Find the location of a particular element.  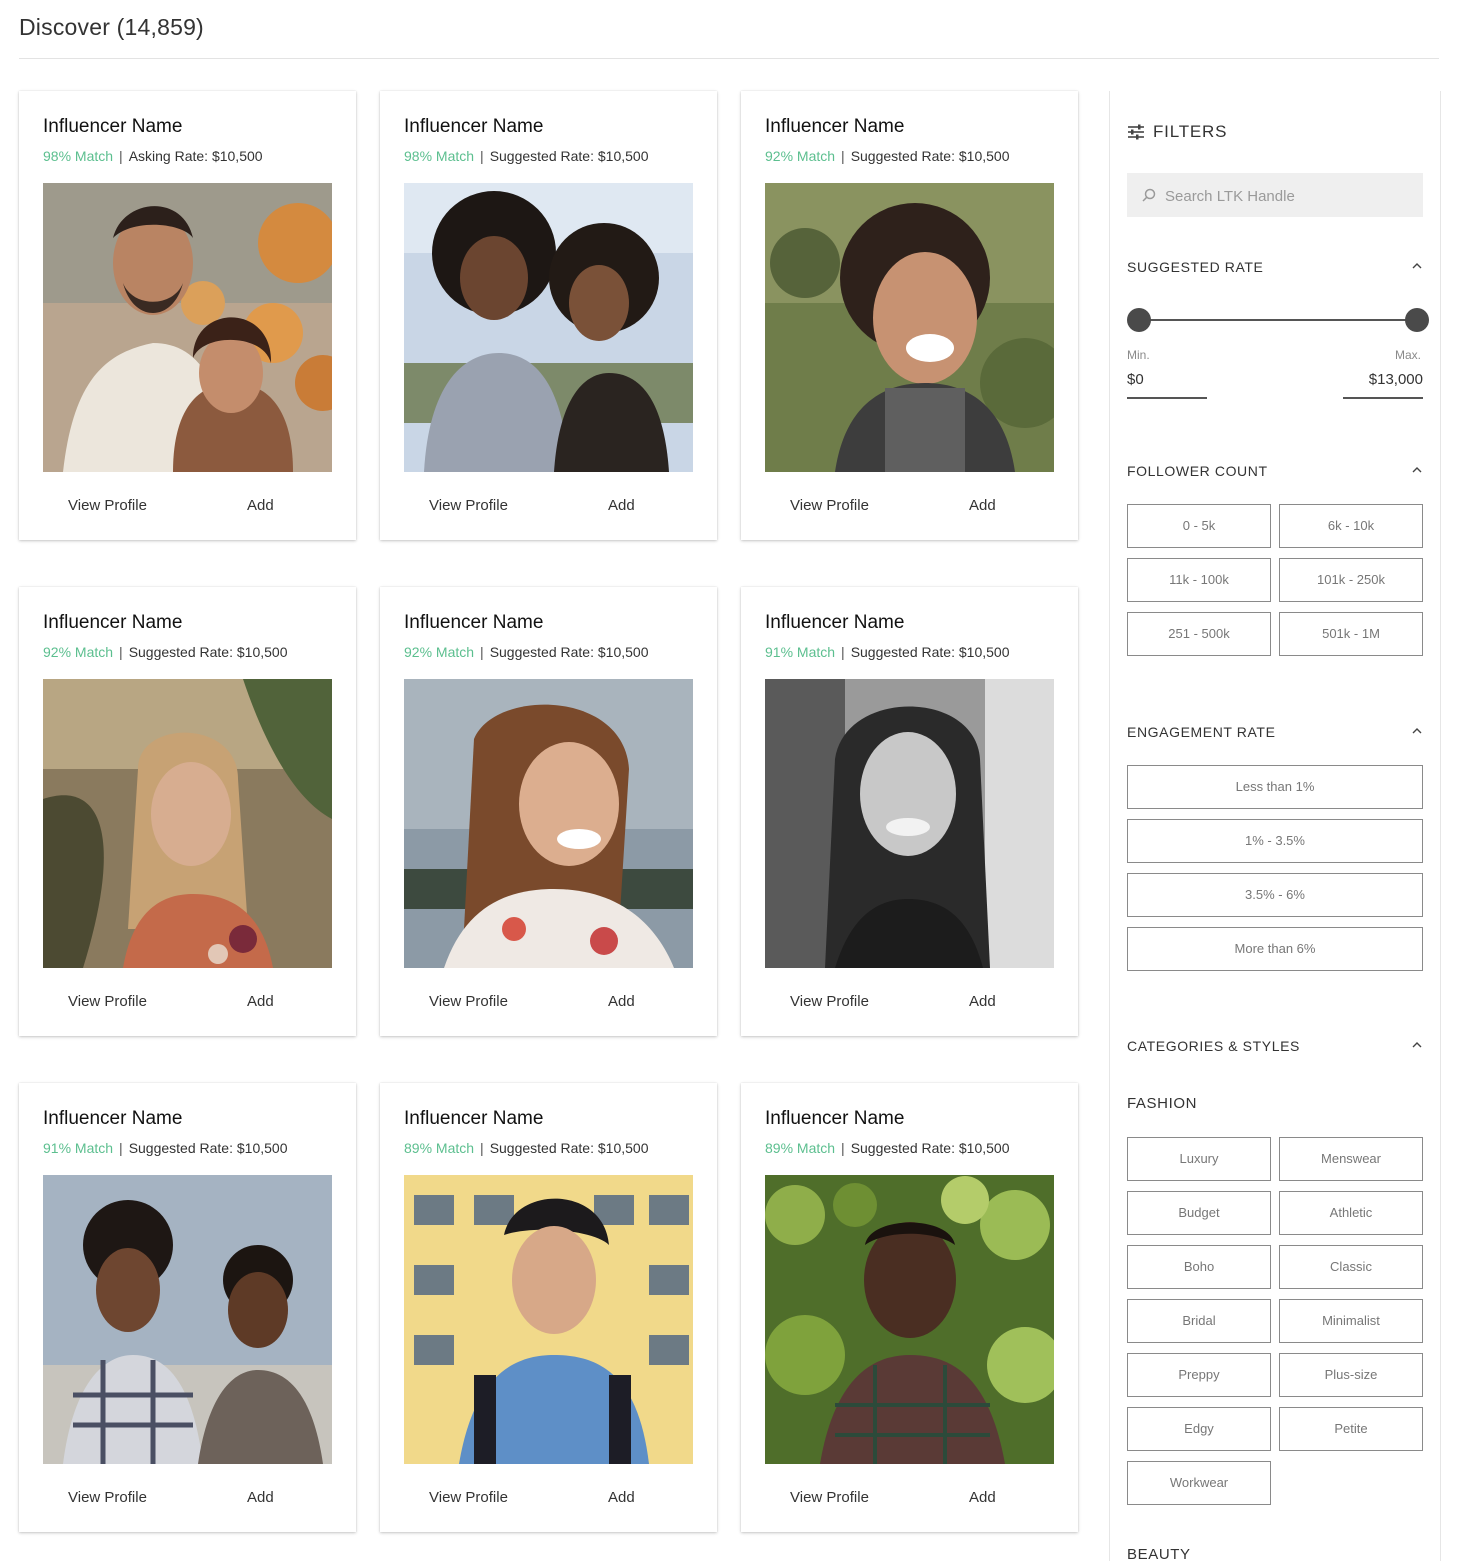

max-rate-field: $13,000 is located at coordinates (1383, 385).